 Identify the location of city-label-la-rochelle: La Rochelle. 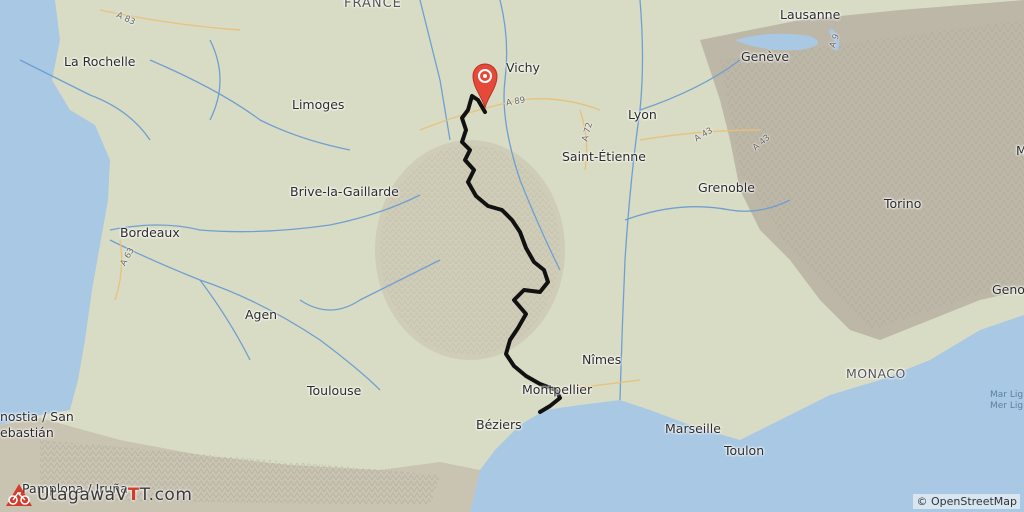
(100, 61).